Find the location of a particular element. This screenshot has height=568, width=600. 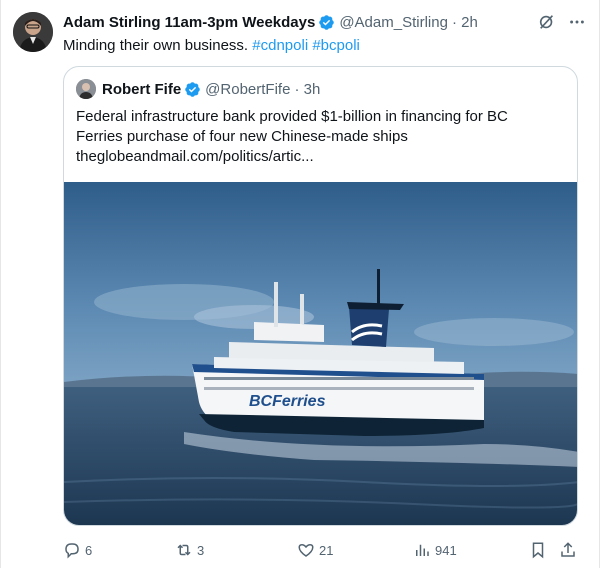

bookmark-icon is located at coordinates (538, 550).